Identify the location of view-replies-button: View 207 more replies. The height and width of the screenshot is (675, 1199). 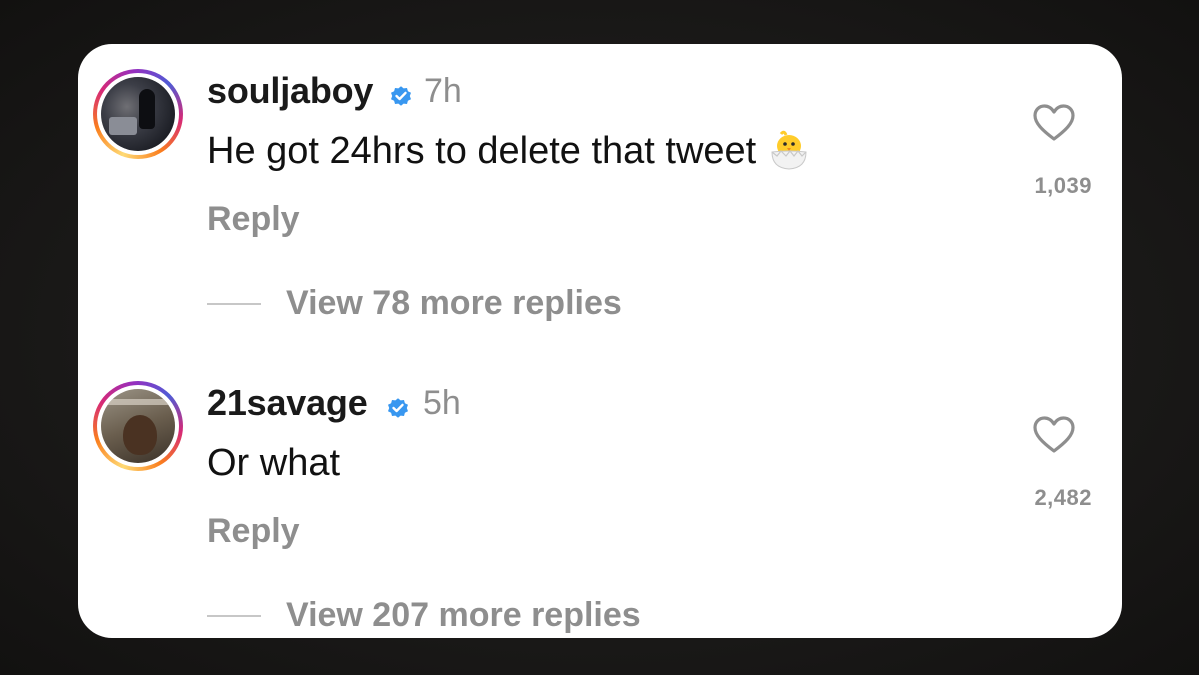
(424, 615).